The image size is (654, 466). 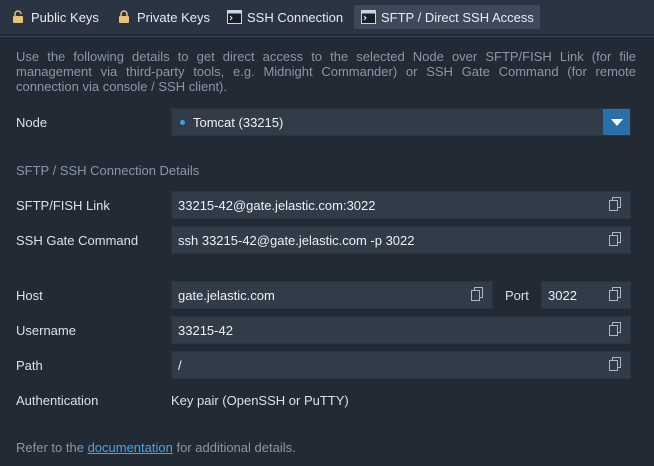 I want to click on tab-label: SFTP / Direct SSH Access, so click(x=457, y=17).